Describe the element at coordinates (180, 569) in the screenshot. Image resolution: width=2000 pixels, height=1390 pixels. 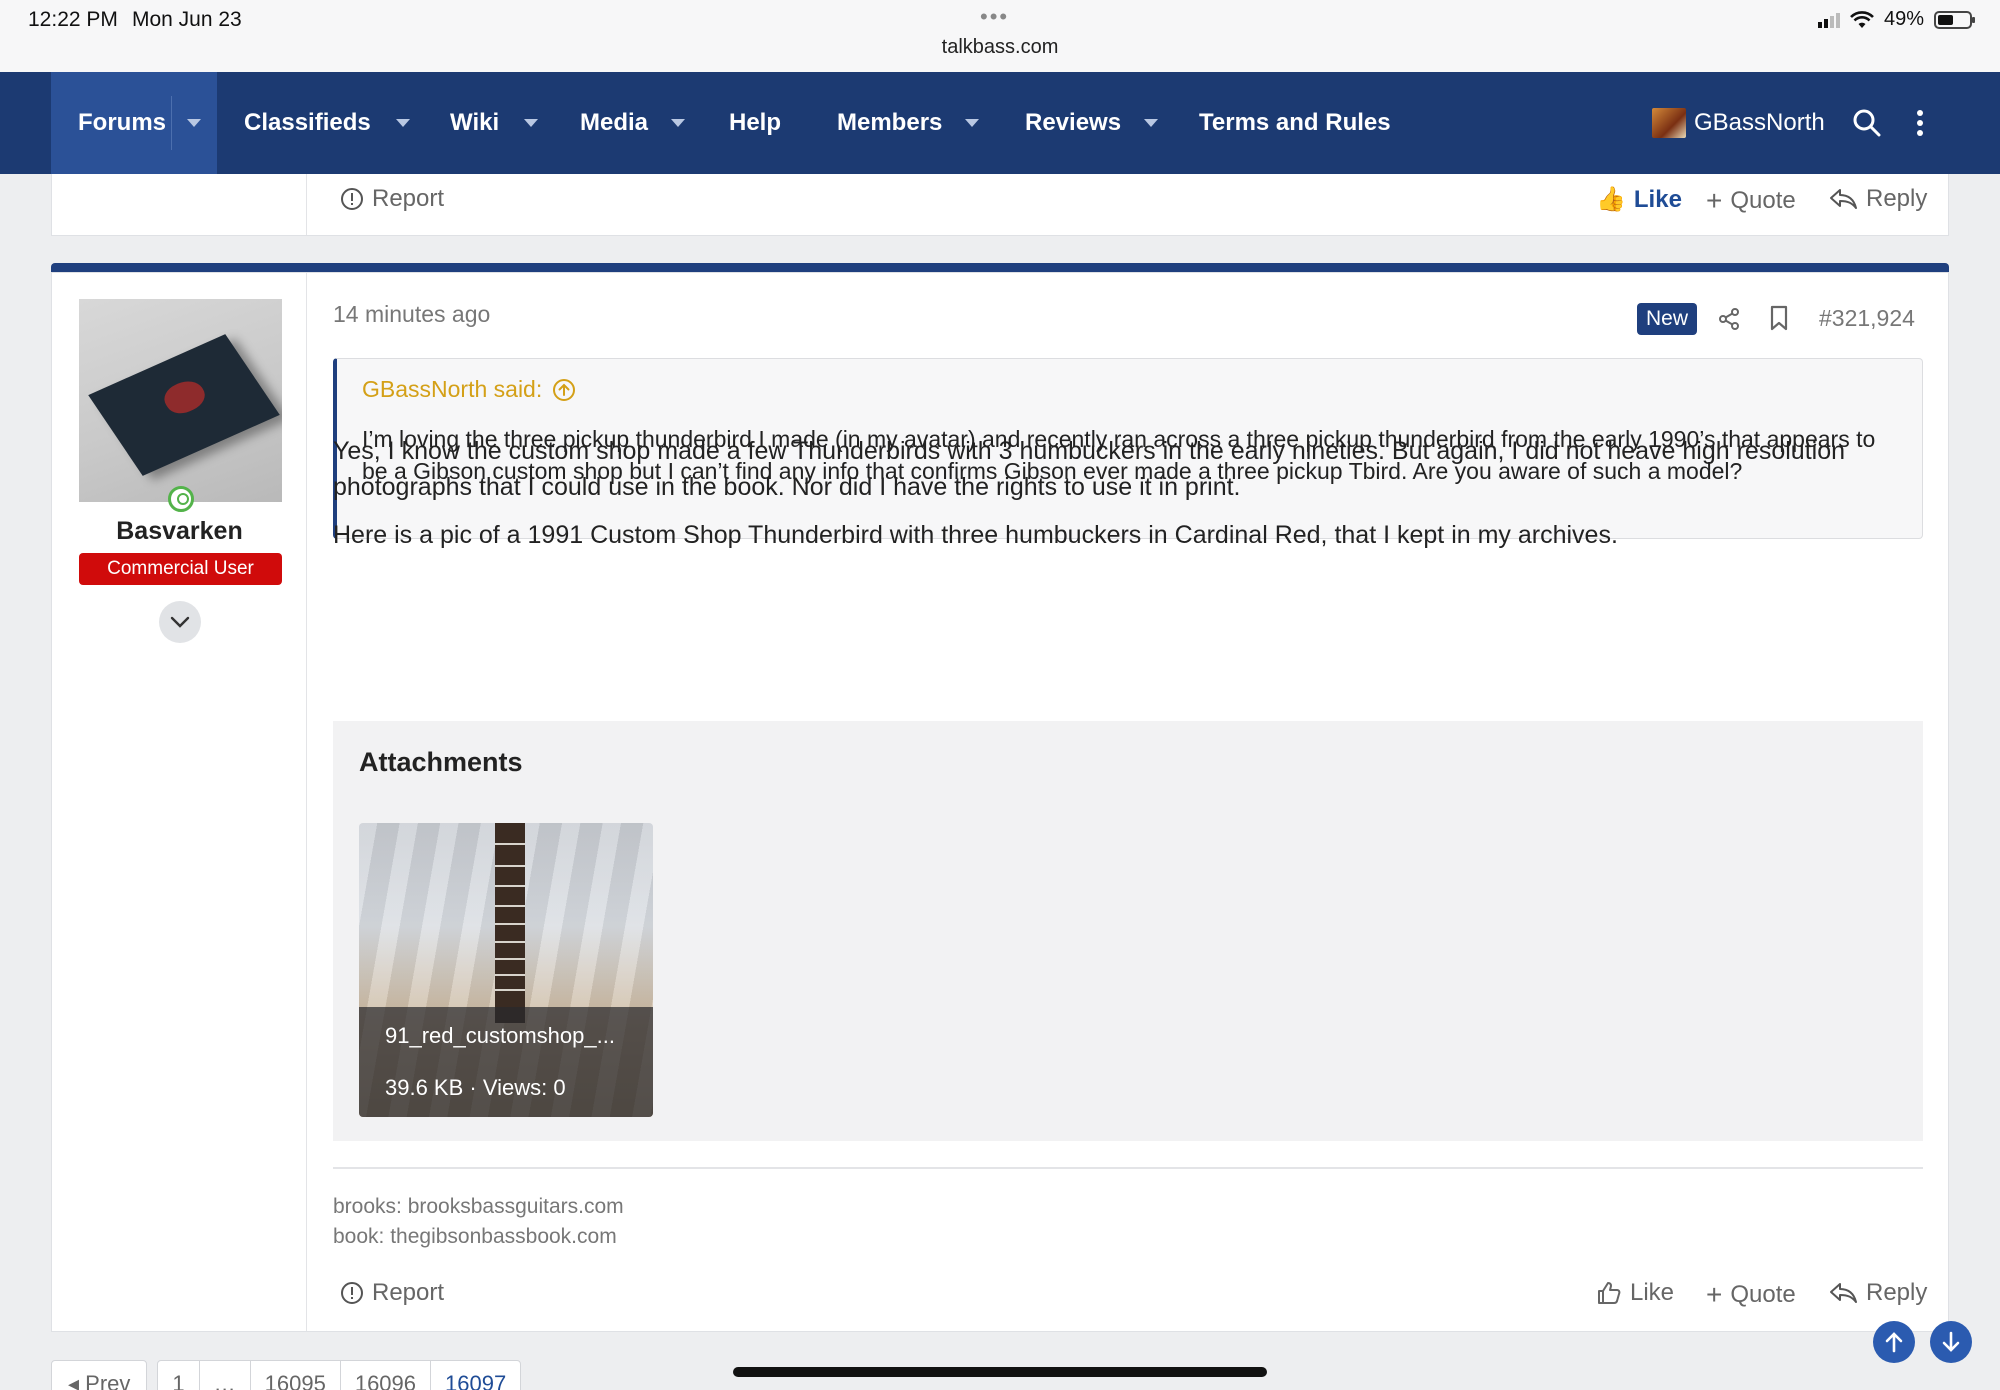
I see `user-title-badge: Commercial User` at that location.